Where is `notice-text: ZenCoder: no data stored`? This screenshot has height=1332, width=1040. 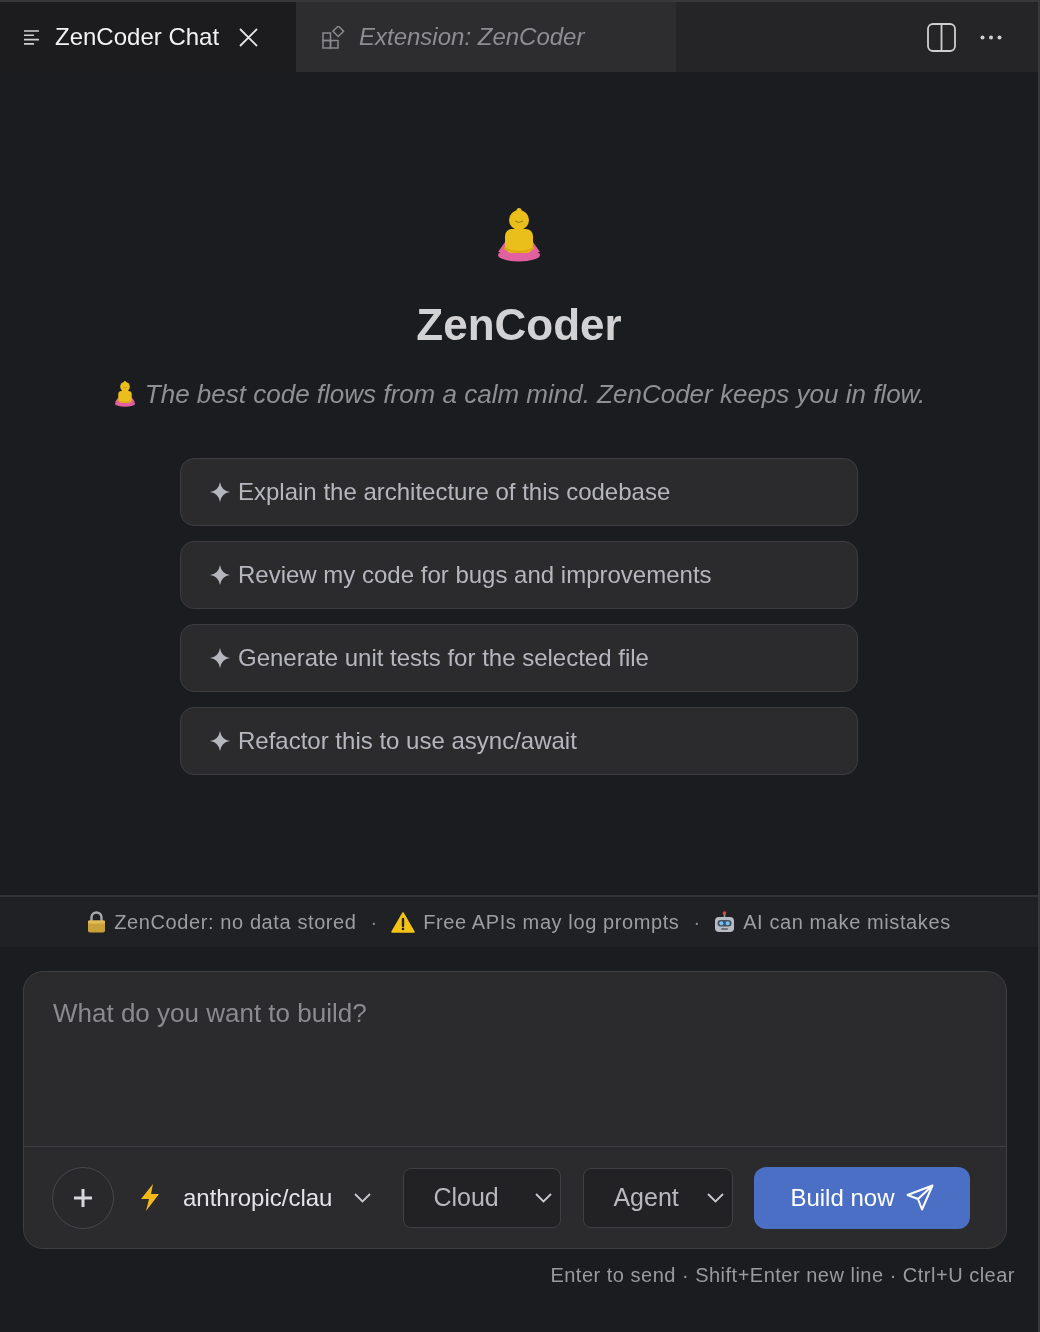
notice-text: ZenCoder: no data stored is located at coordinates (235, 922).